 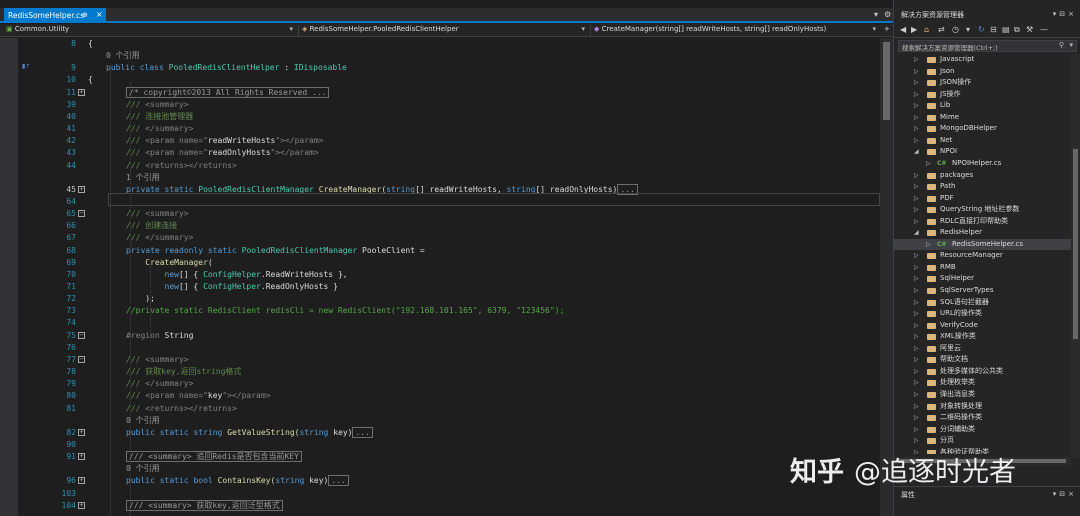 I want to click on code-text: /// <param name="readOnlyHosts"></param>, so click(x=222, y=153).